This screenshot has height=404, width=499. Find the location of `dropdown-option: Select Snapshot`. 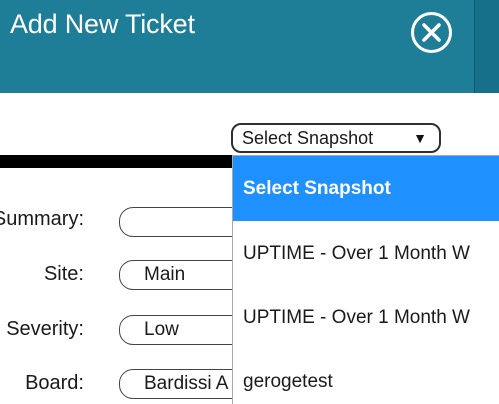

dropdown-option: Select Snapshot is located at coordinates (366, 188).